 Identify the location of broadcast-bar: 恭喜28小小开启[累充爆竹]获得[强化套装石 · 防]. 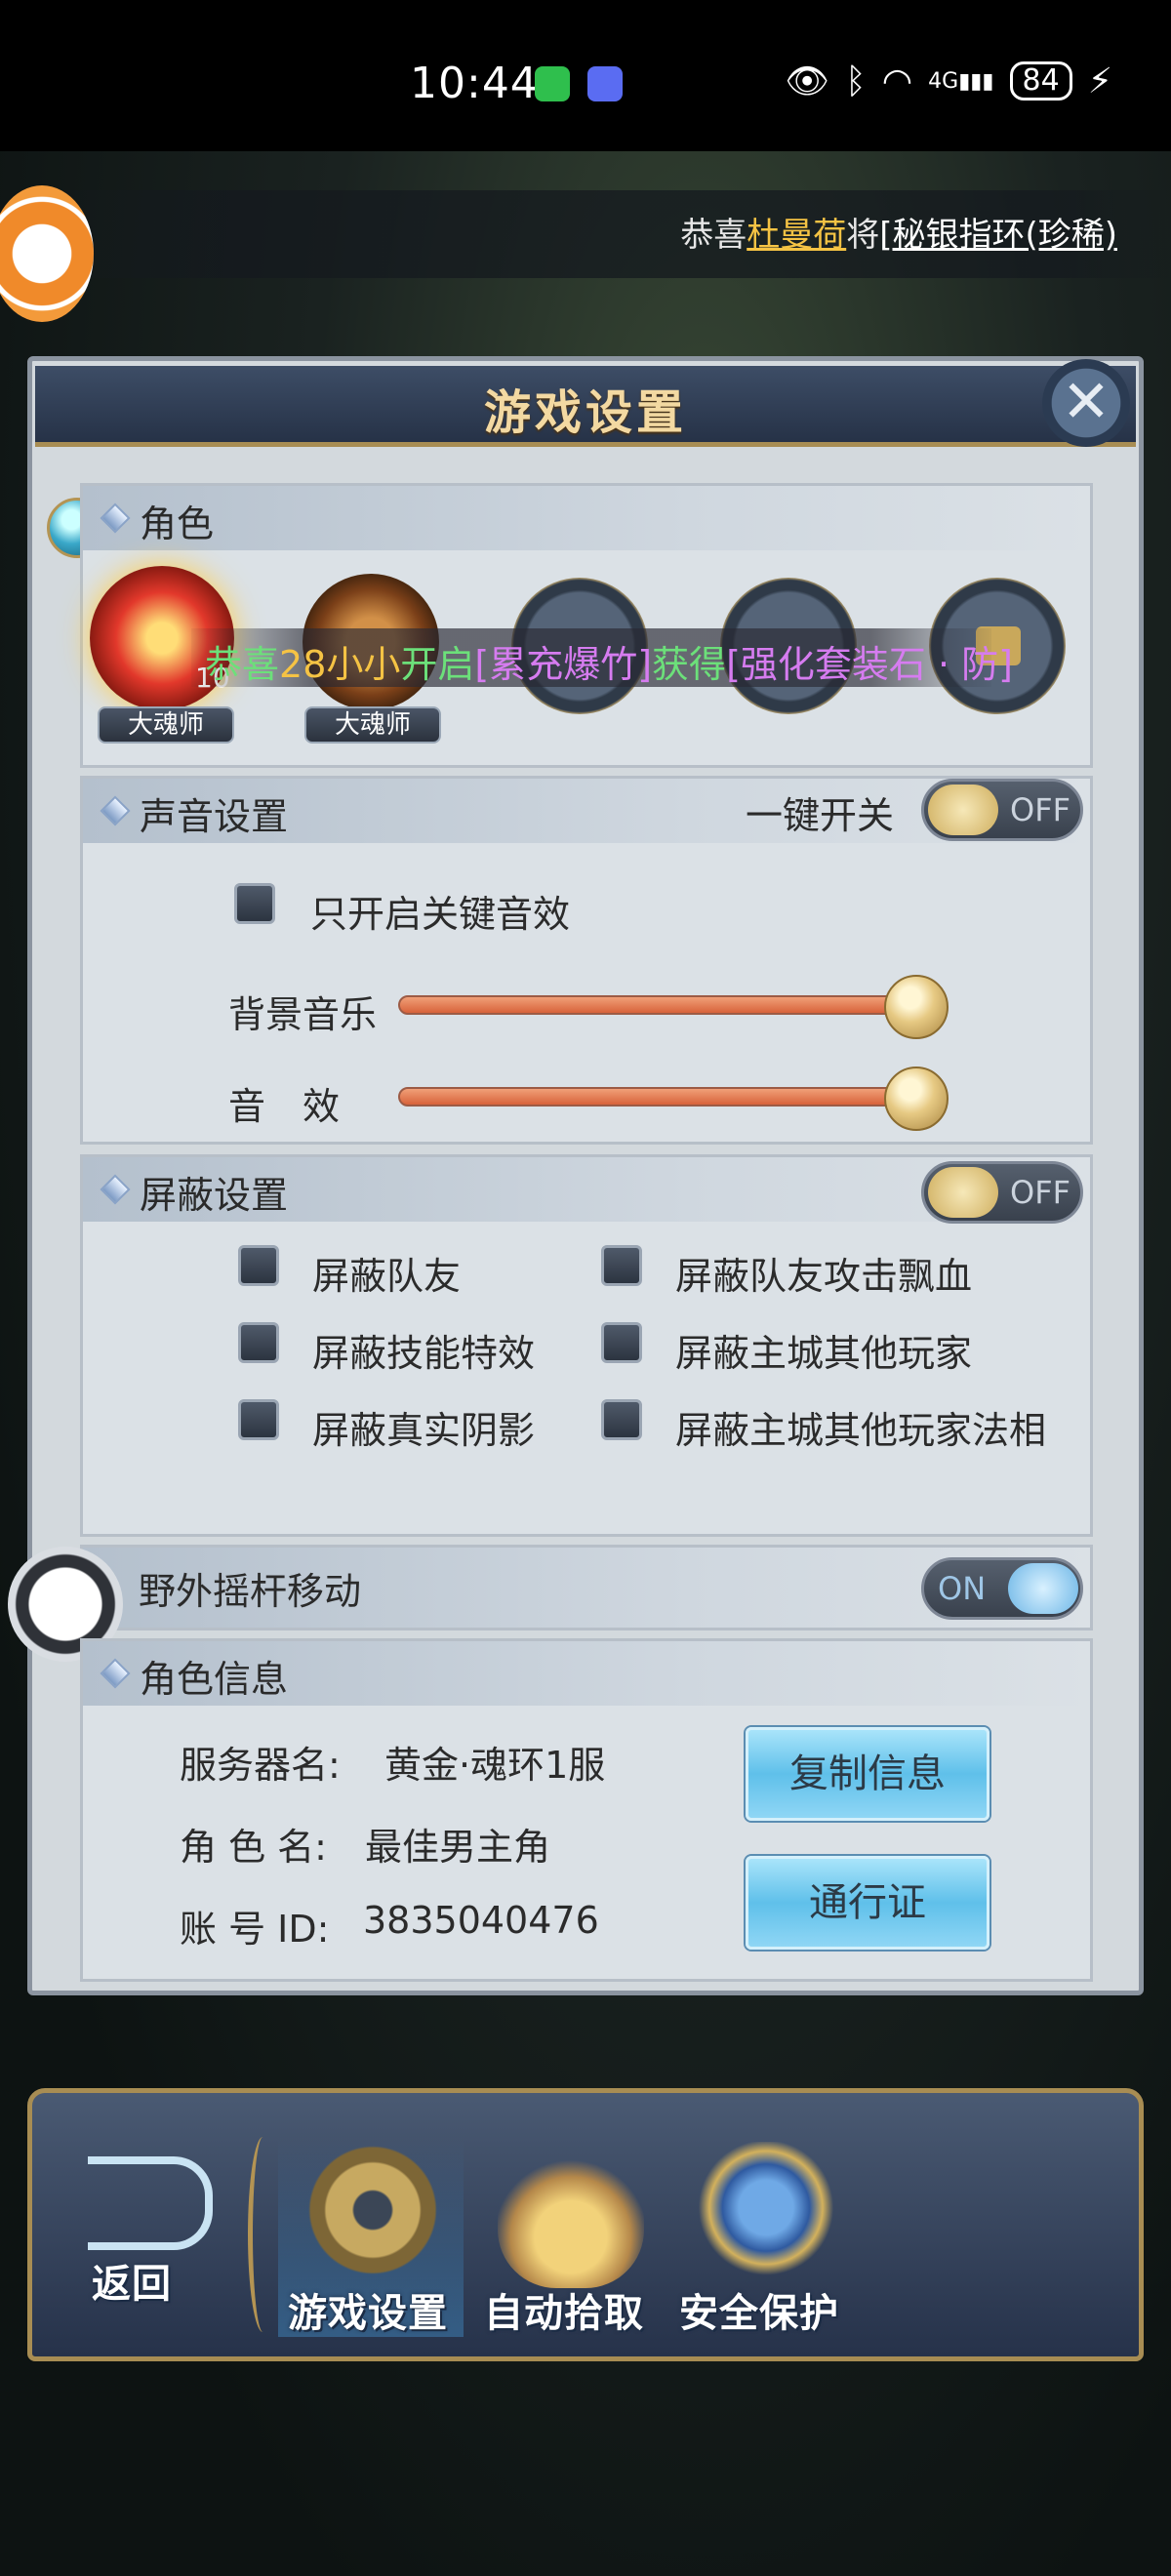
(602, 657).